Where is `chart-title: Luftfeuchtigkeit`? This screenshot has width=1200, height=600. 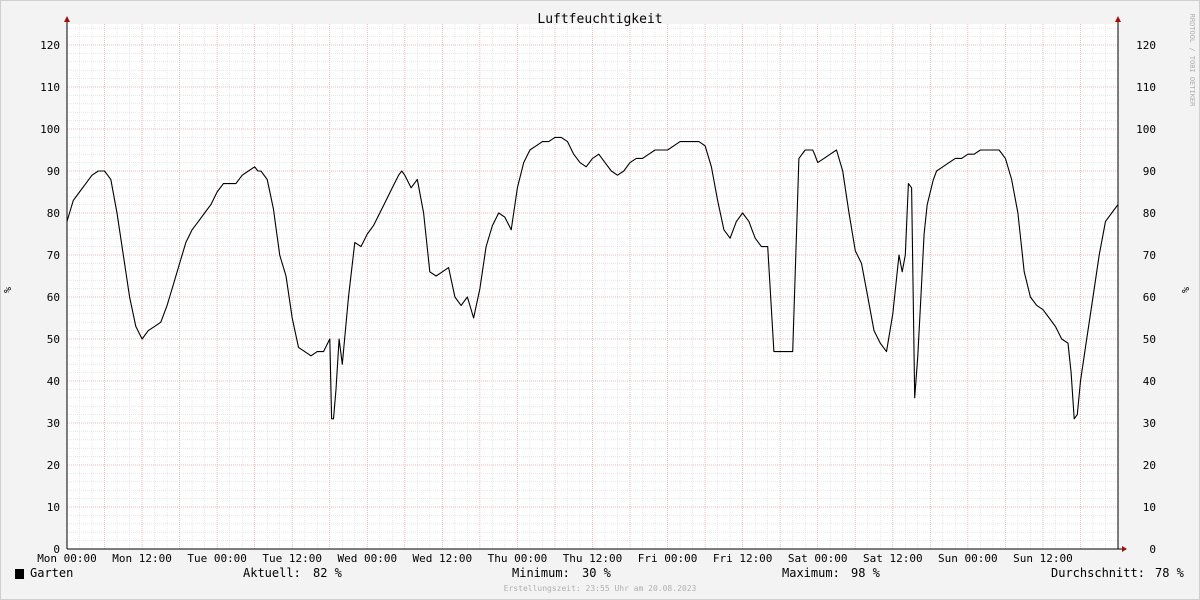
chart-title: Luftfeuchtigkeit is located at coordinates (599, 19).